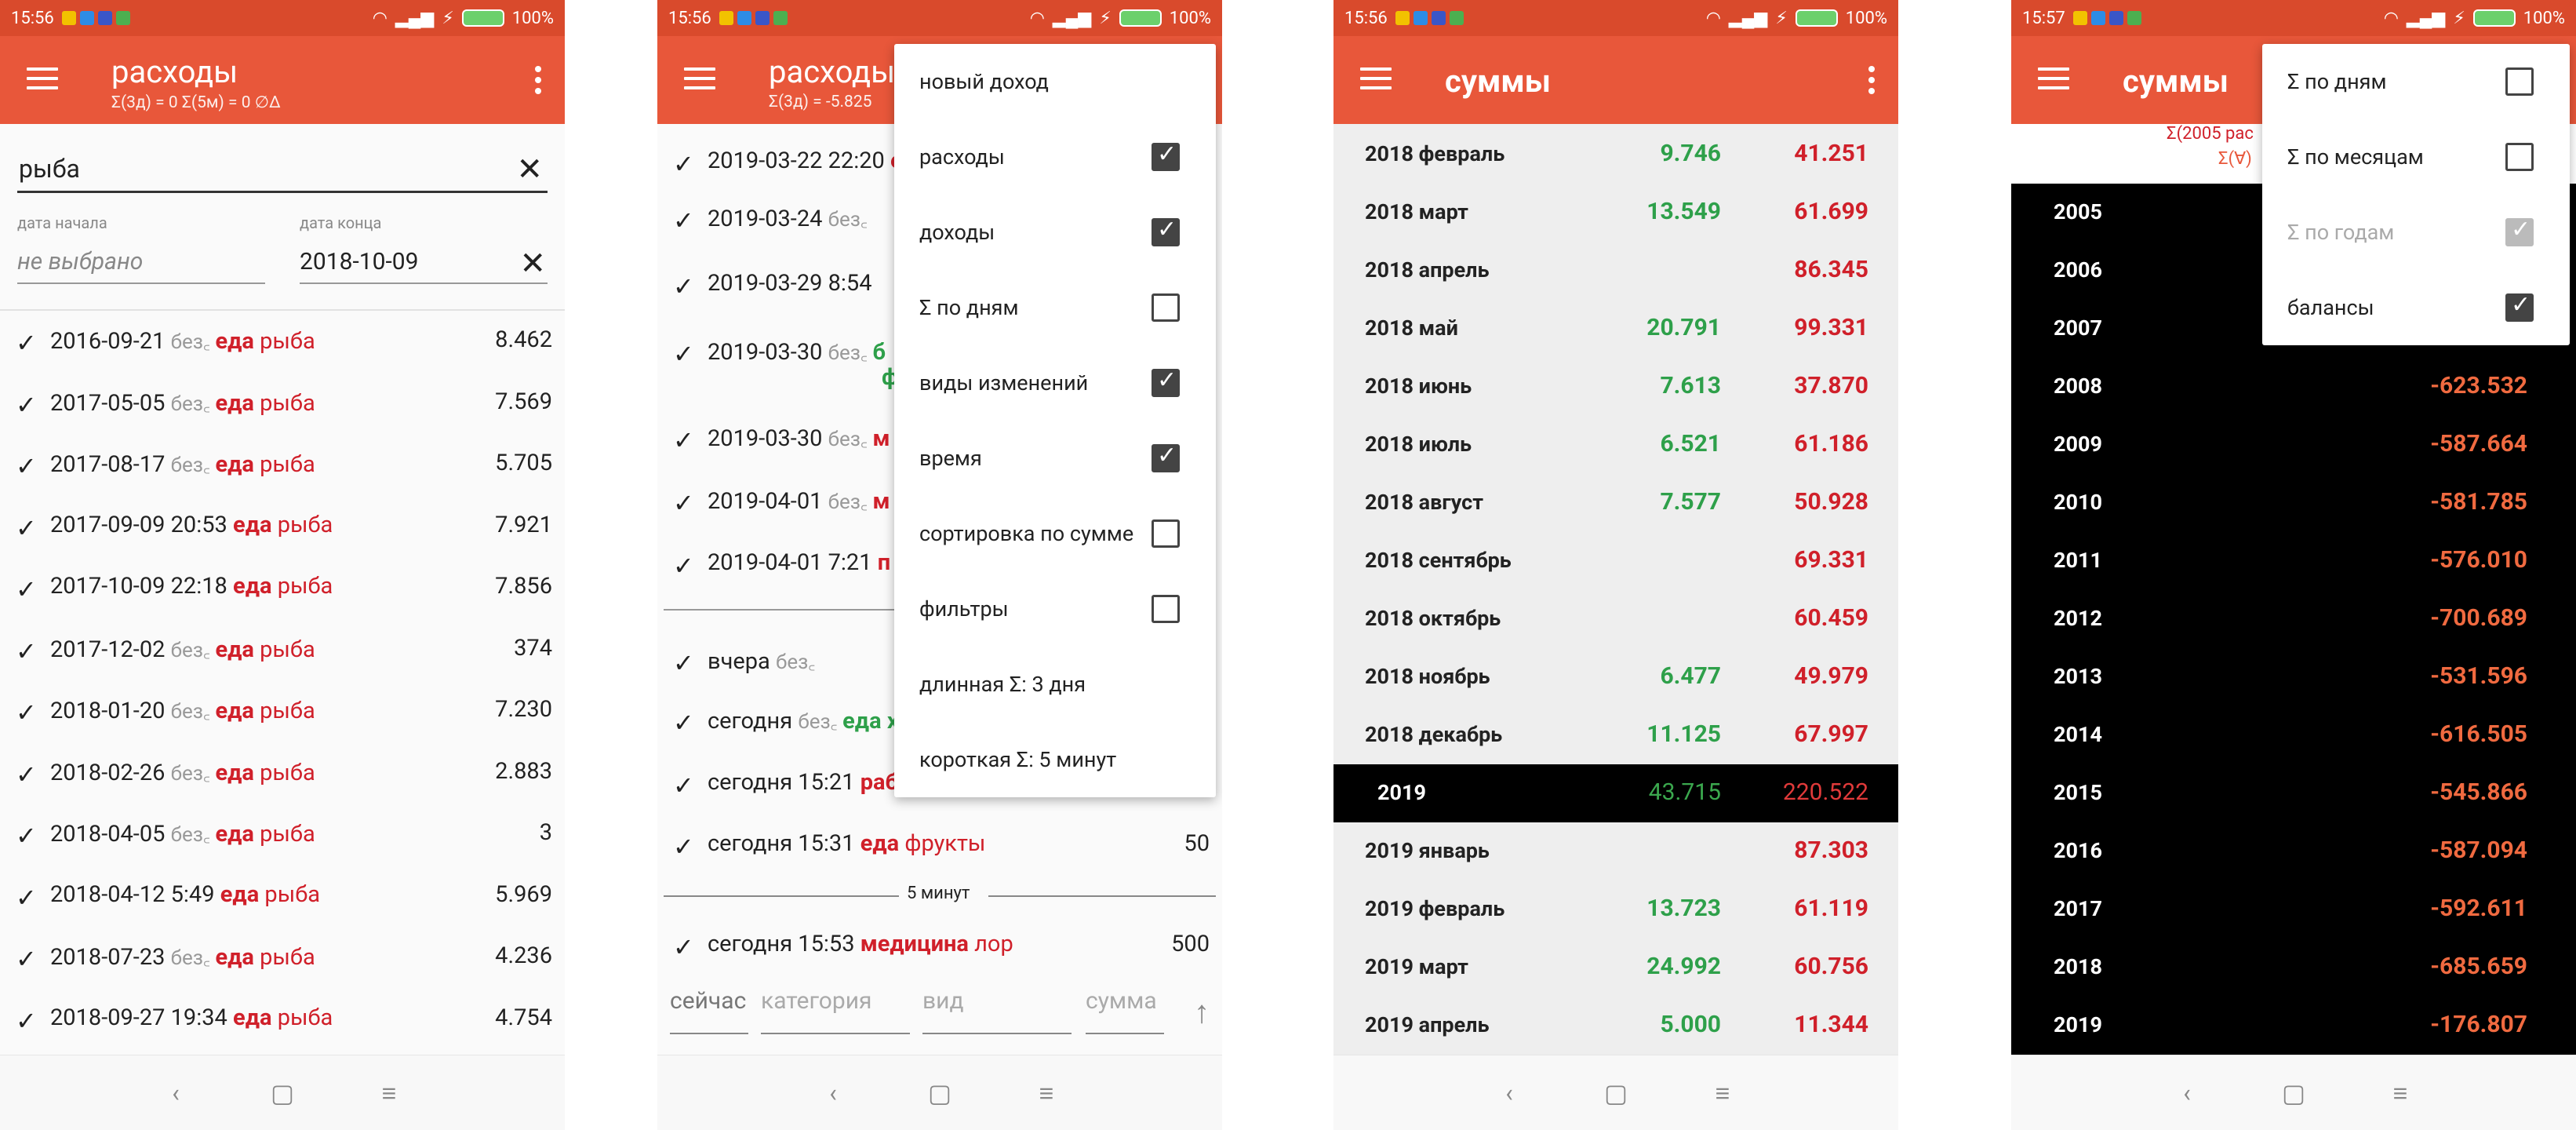  I want to click on row-date: 2018-07-23, so click(110, 957).